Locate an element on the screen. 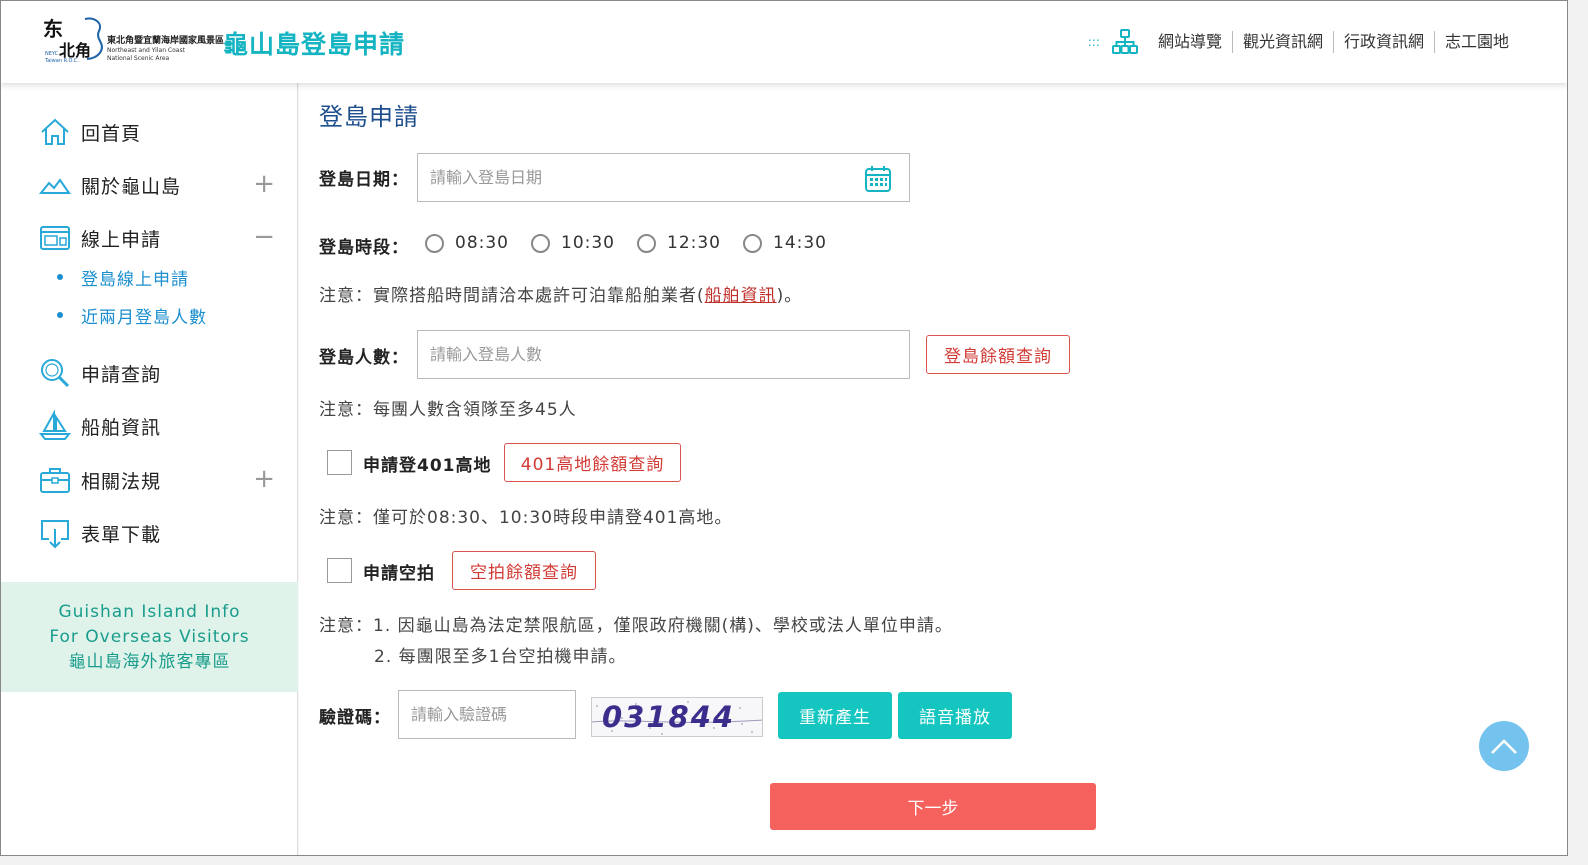  time-slot-option: 12:30 is located at coordinates (679, 243).